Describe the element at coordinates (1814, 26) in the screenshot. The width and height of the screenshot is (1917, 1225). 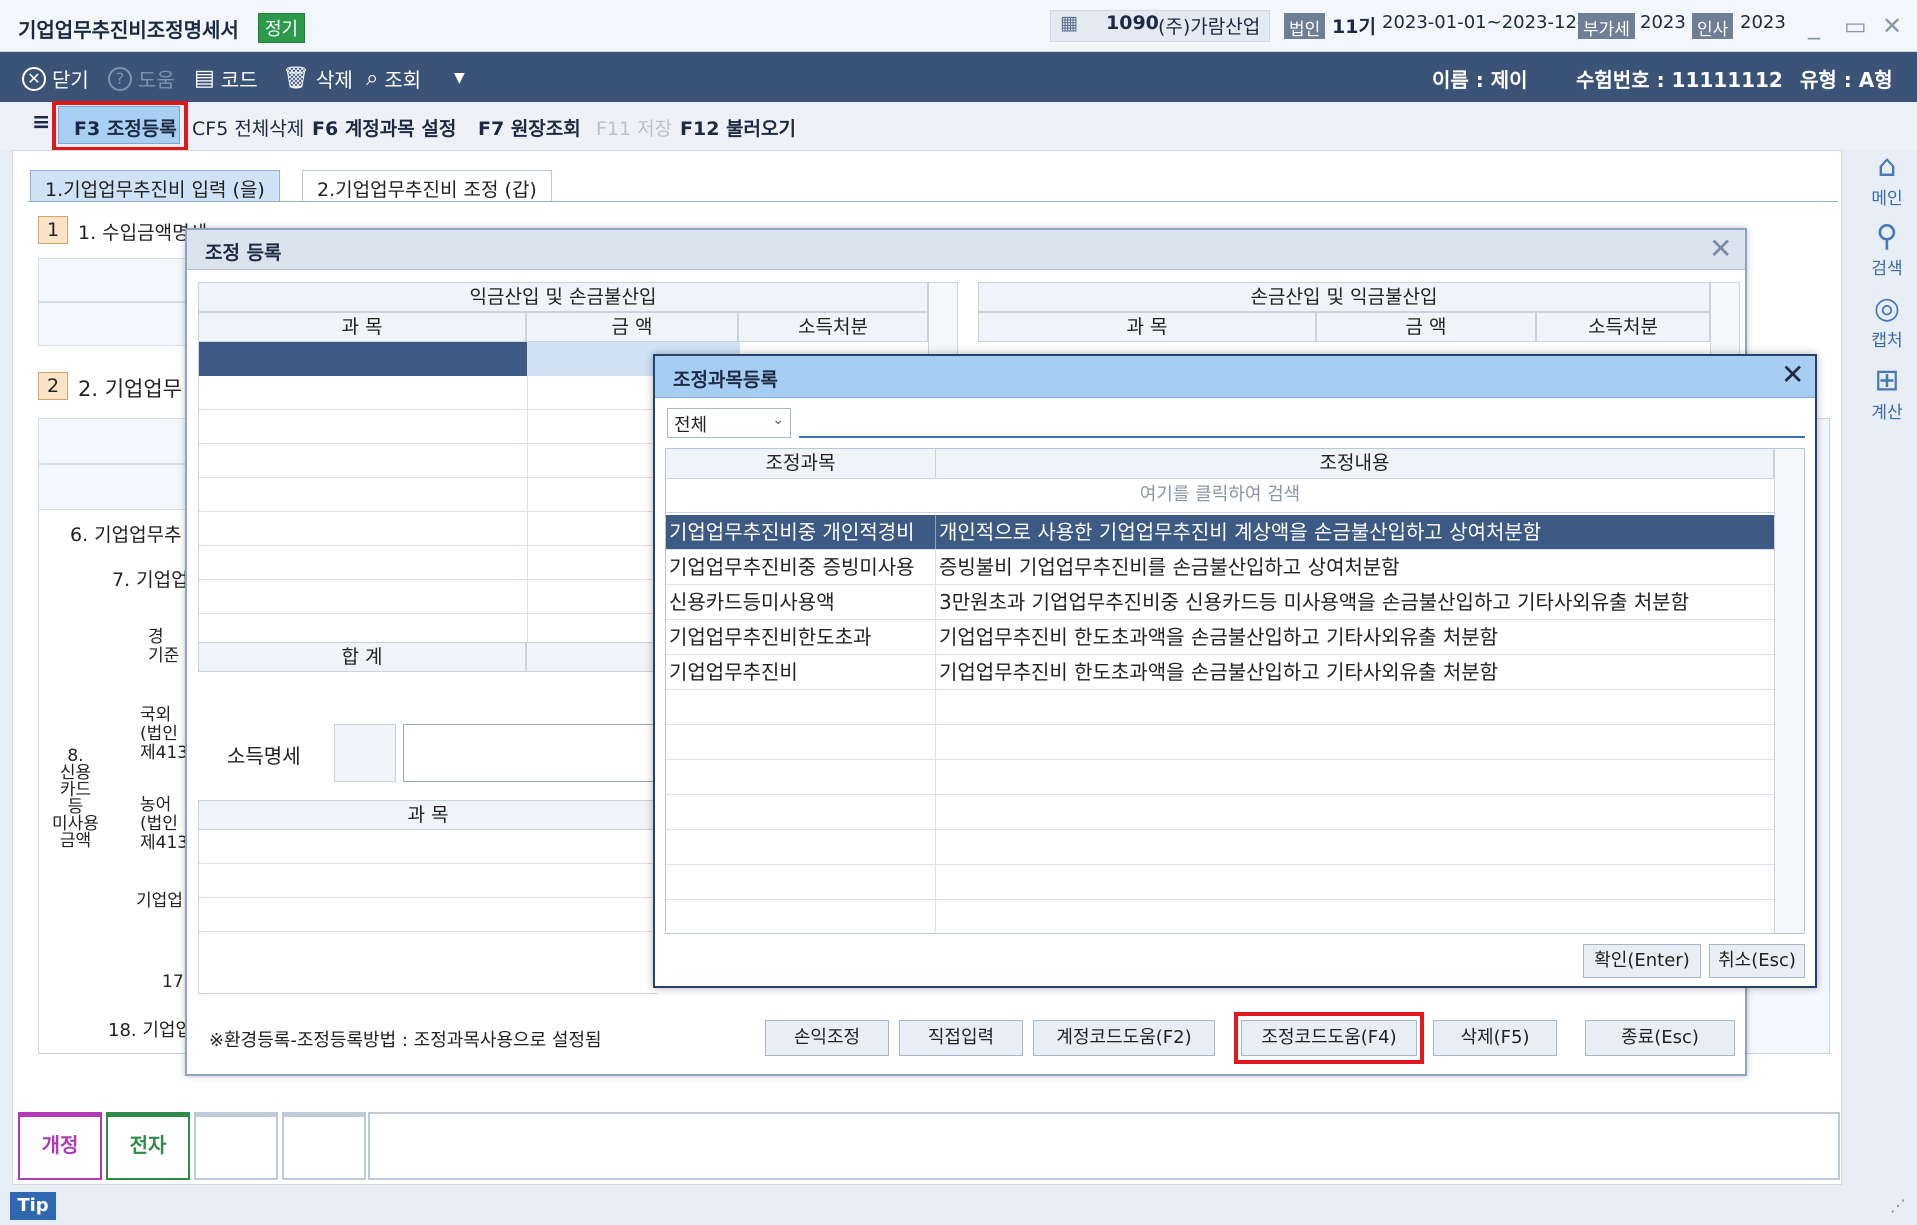
I see `minimize-icon: _` at that location.